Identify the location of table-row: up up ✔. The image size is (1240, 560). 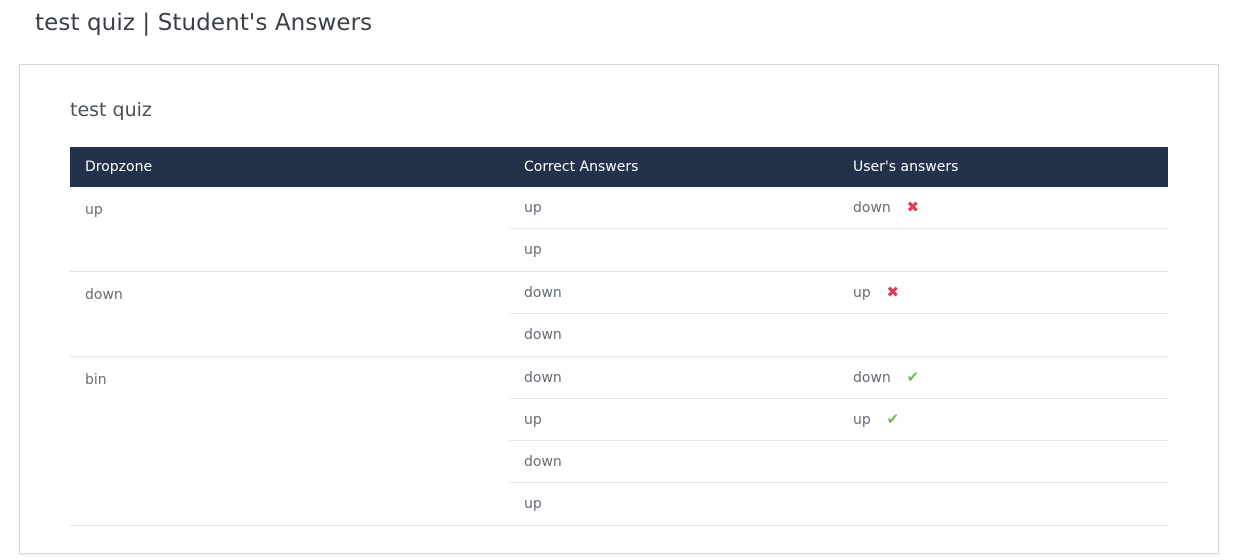
(838, 420).